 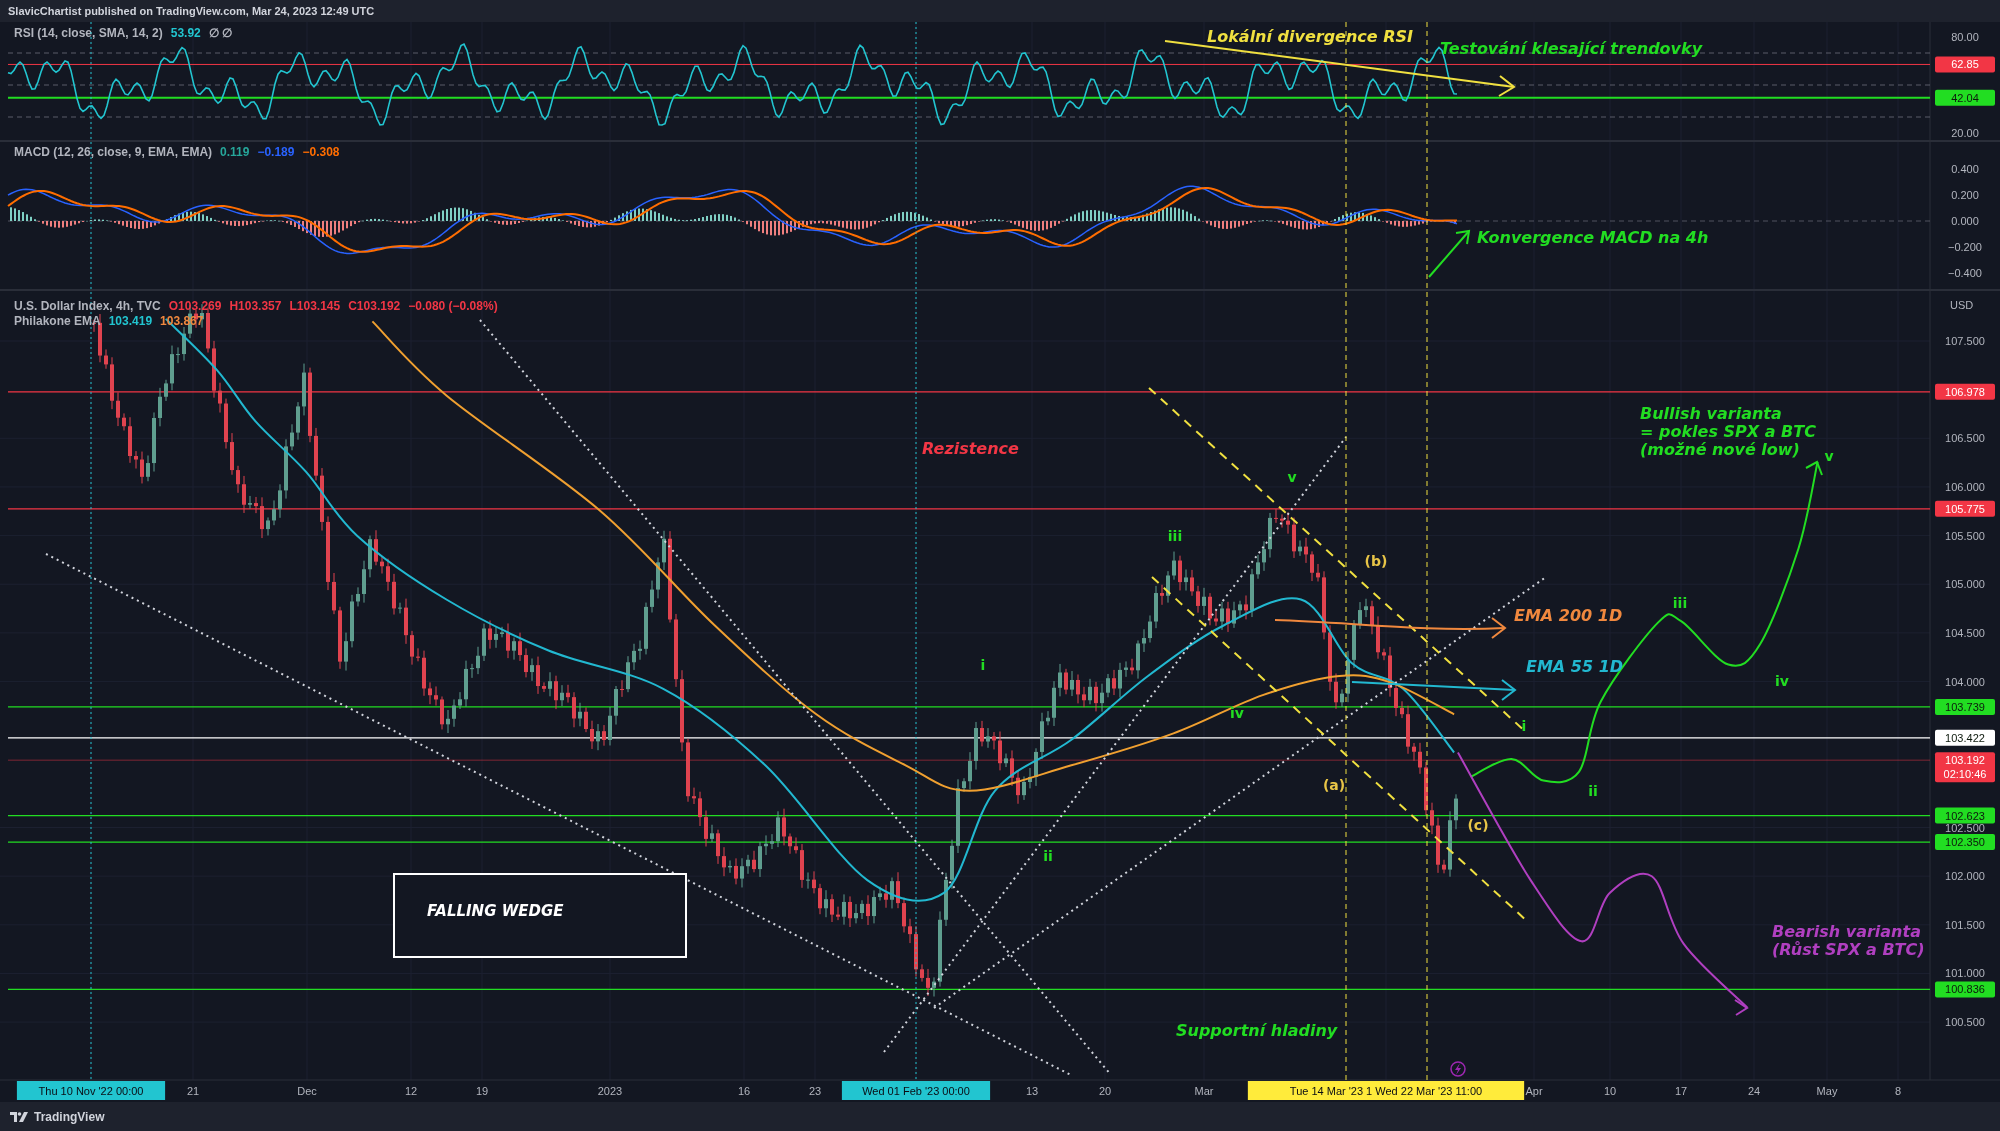 What do you see at coordinates (1965, 827) in the screenshot?
I see `axis-tick-label: 102.500` at bounding box center [1965, 827].